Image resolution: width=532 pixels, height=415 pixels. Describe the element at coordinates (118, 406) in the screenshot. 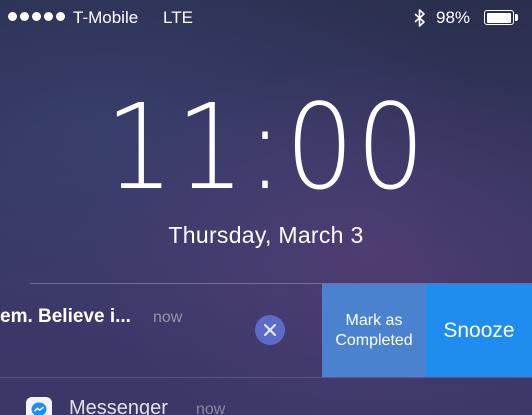

I see `messenger-app-name: Messenger` at that location.